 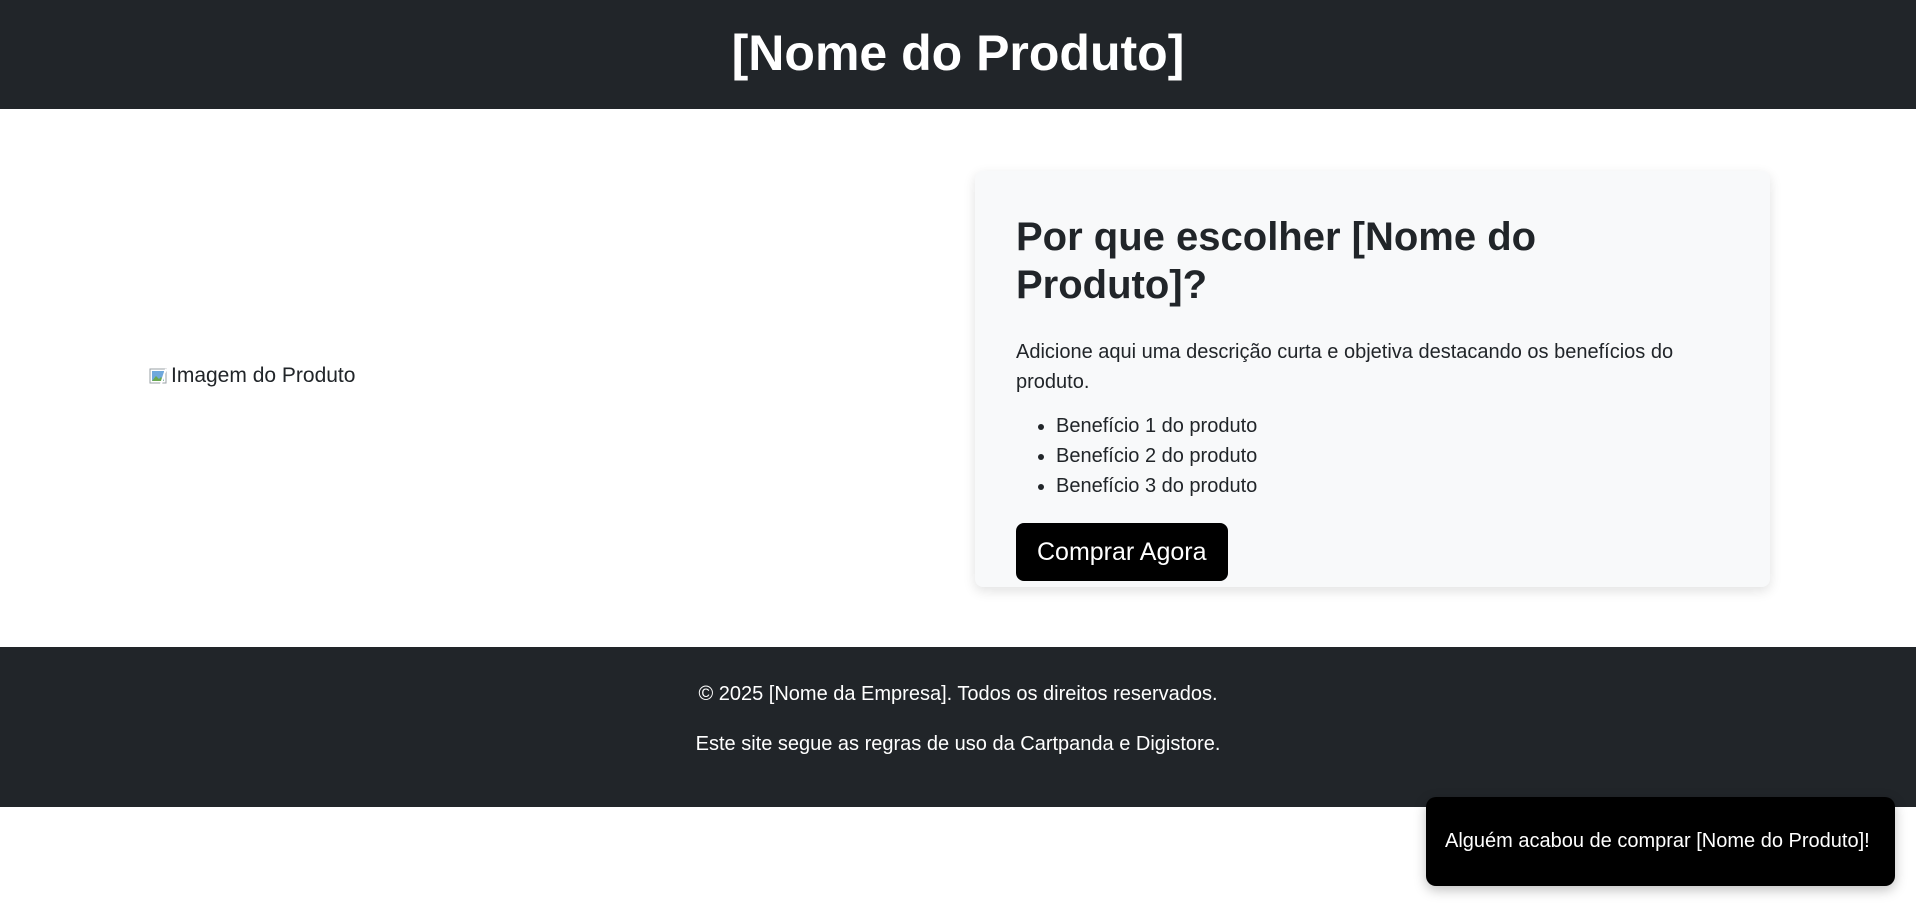 I want to click on product-image-alt-text: Imagem do Produto, so click(x=263, y=375).